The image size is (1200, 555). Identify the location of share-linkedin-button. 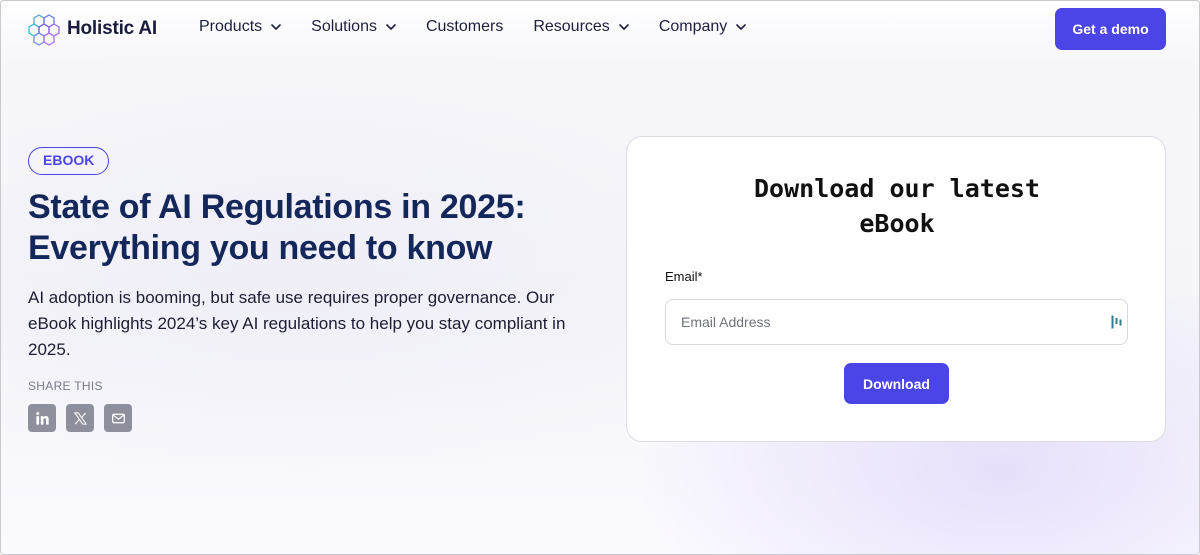
(42, 418).